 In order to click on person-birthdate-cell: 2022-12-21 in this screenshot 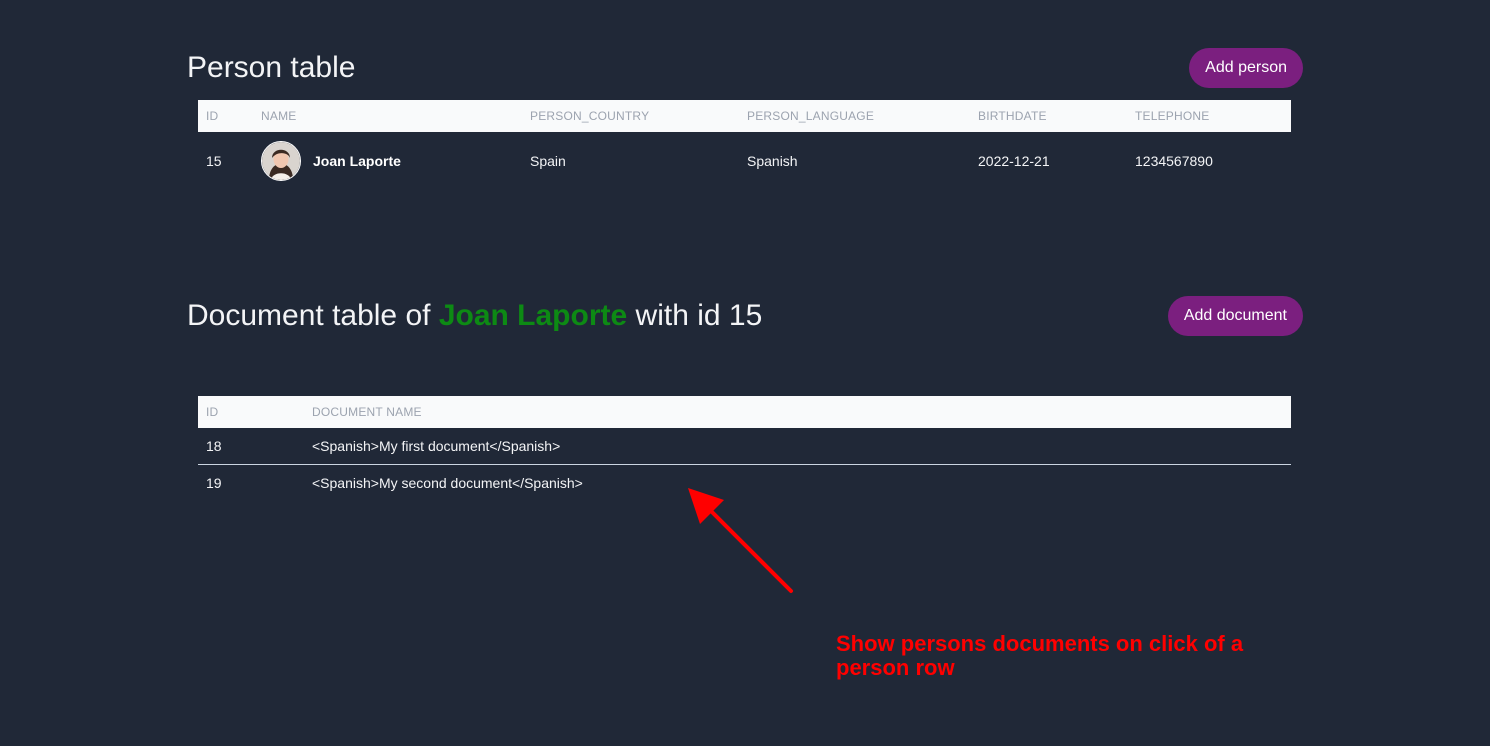, I will do `click(1014, 161)`.